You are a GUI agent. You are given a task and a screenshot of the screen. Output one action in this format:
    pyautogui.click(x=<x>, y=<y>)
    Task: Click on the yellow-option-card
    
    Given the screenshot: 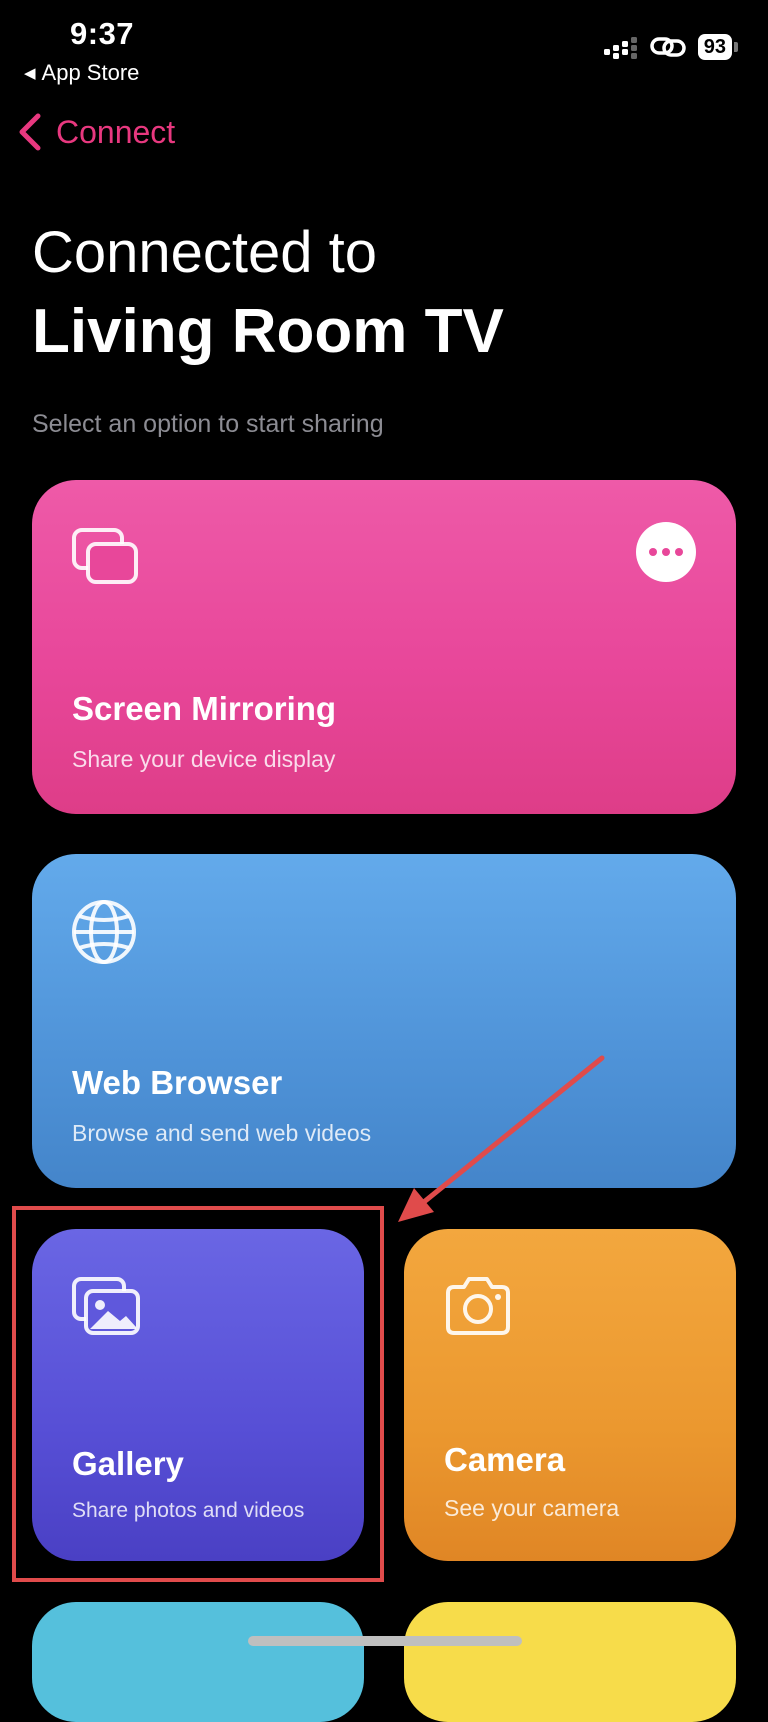 What is the action you would take?
    pyautogui.click(x=570, y=1662)
    